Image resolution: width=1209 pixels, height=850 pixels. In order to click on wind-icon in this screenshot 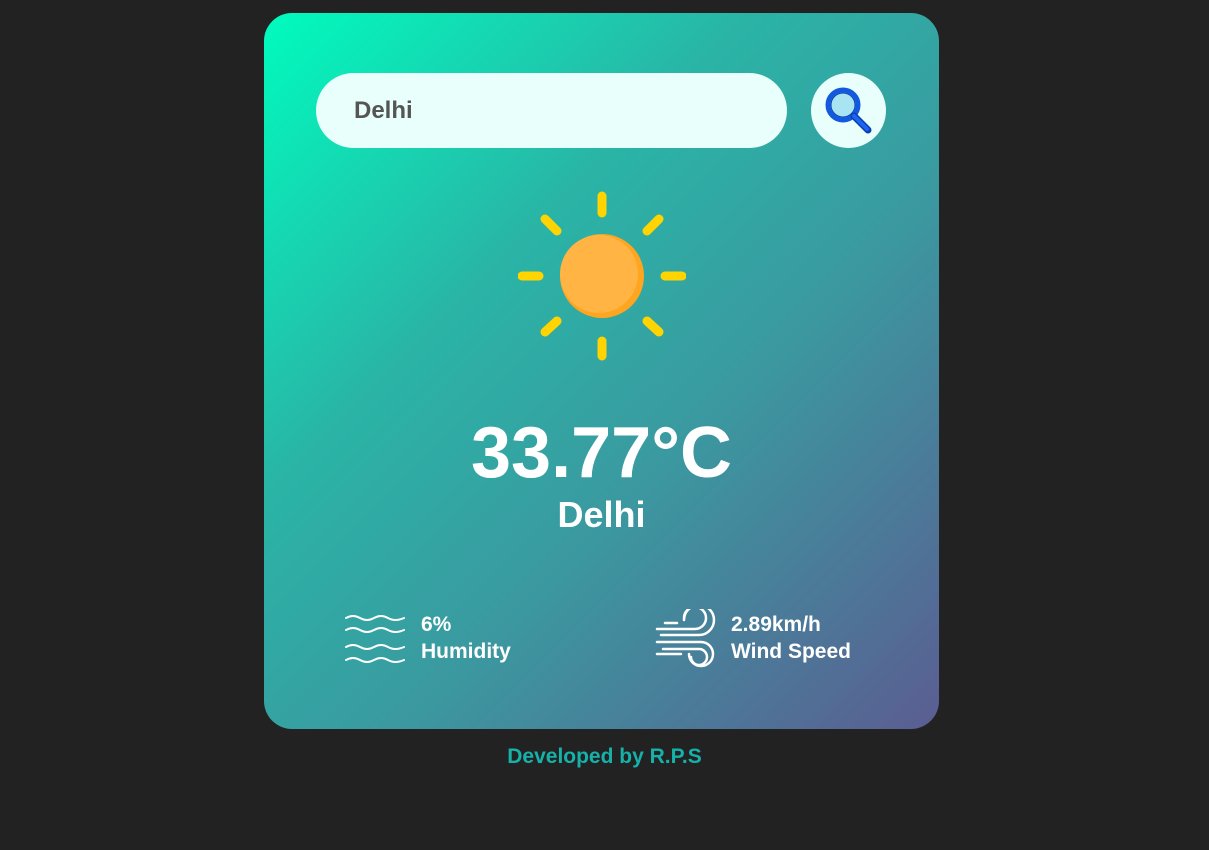, I will do `click(685, 638)`.